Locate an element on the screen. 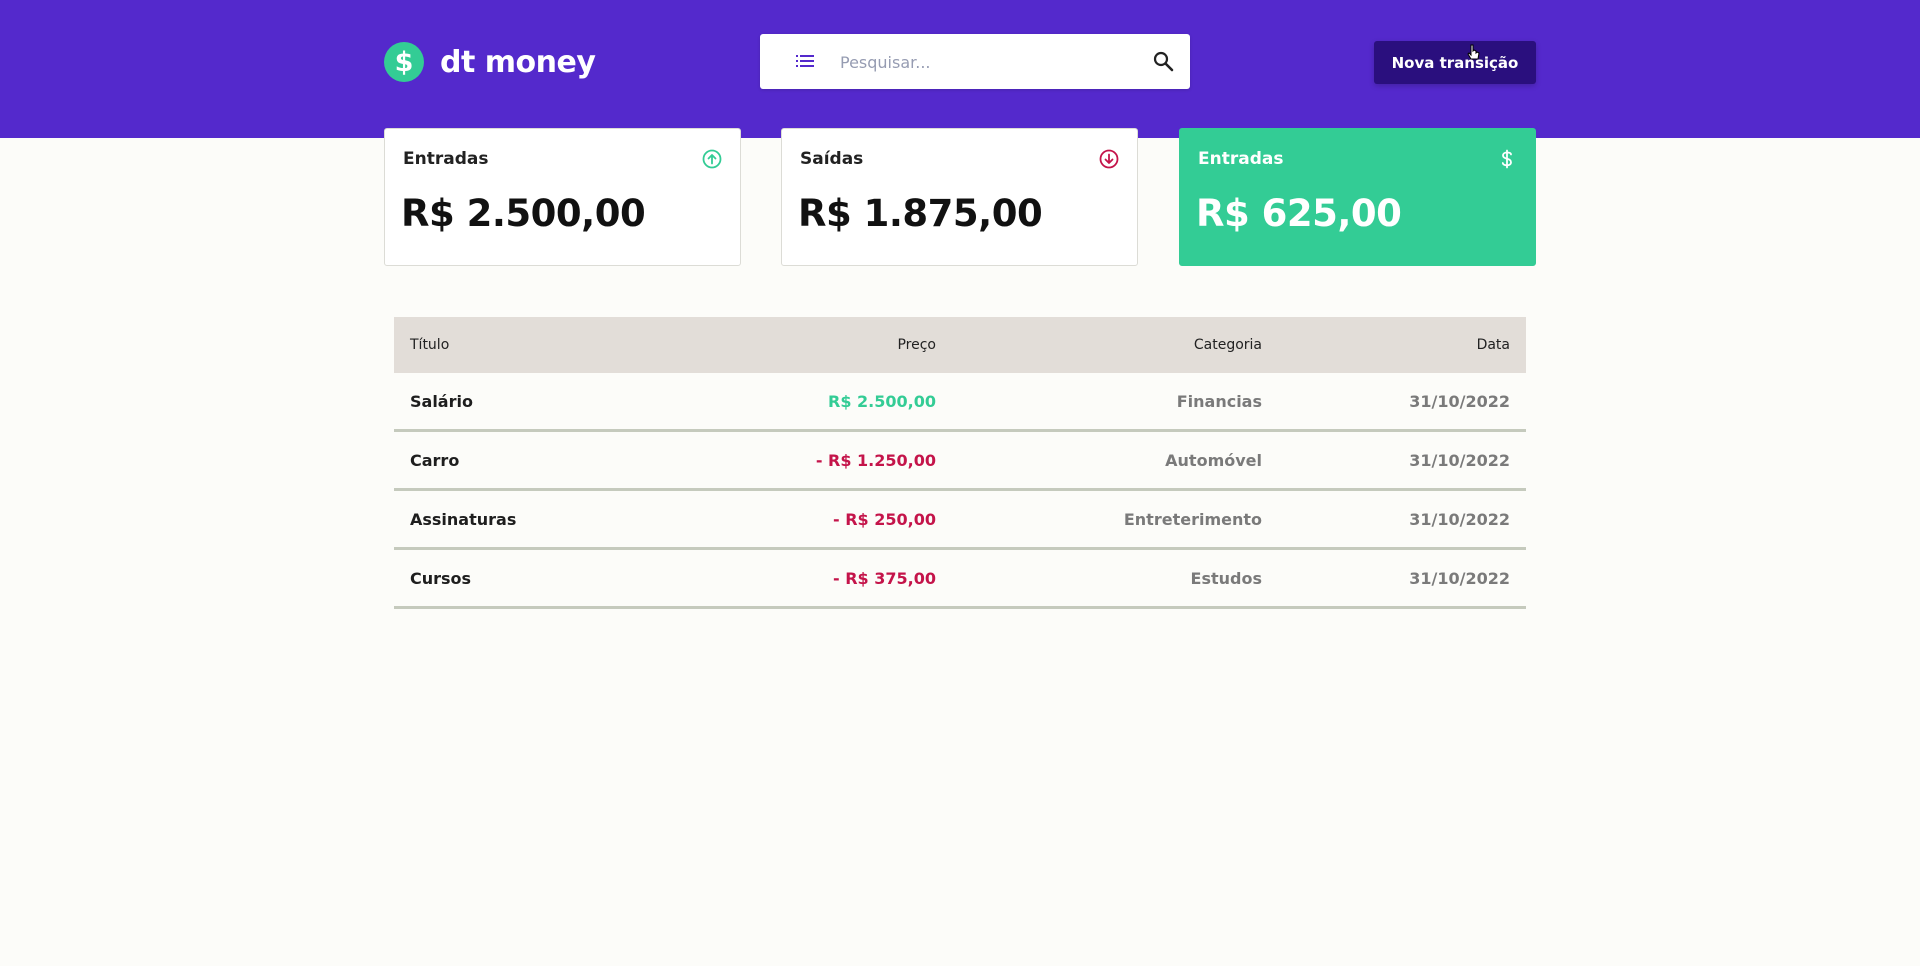 The width and height of the screenshot is (1920, 966). logo: $ dt money is located at coordinates (490, 62).